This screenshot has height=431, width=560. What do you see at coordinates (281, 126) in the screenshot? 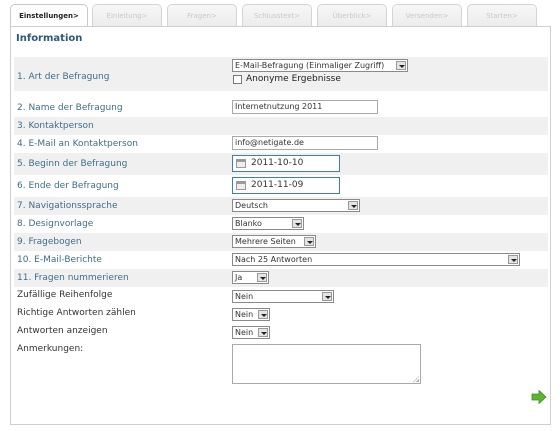
I see `row-kontakt: 3. Kontaktperson` at bounding box center [281, 126].